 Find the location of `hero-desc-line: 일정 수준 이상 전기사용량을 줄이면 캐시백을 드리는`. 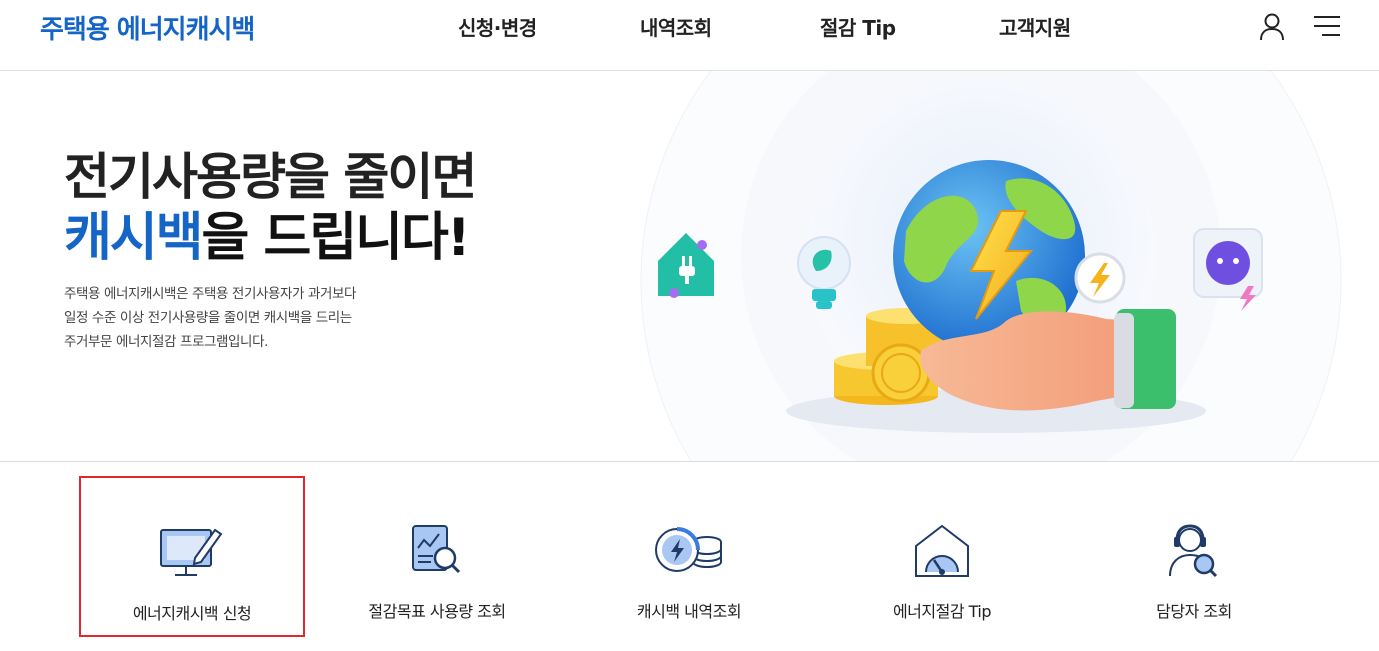

hero-desc-line: 일정 수준 이상 전기사용량을 줄이면 캐시백을 드리는 is located at coordinates (208, 318).